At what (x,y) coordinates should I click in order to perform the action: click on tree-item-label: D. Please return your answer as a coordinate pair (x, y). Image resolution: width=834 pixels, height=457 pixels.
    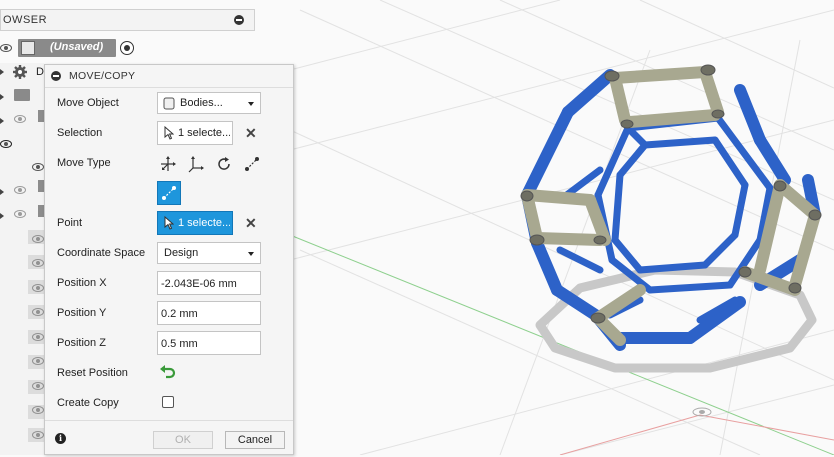
    Looking at the image, I should click on (40, 72).